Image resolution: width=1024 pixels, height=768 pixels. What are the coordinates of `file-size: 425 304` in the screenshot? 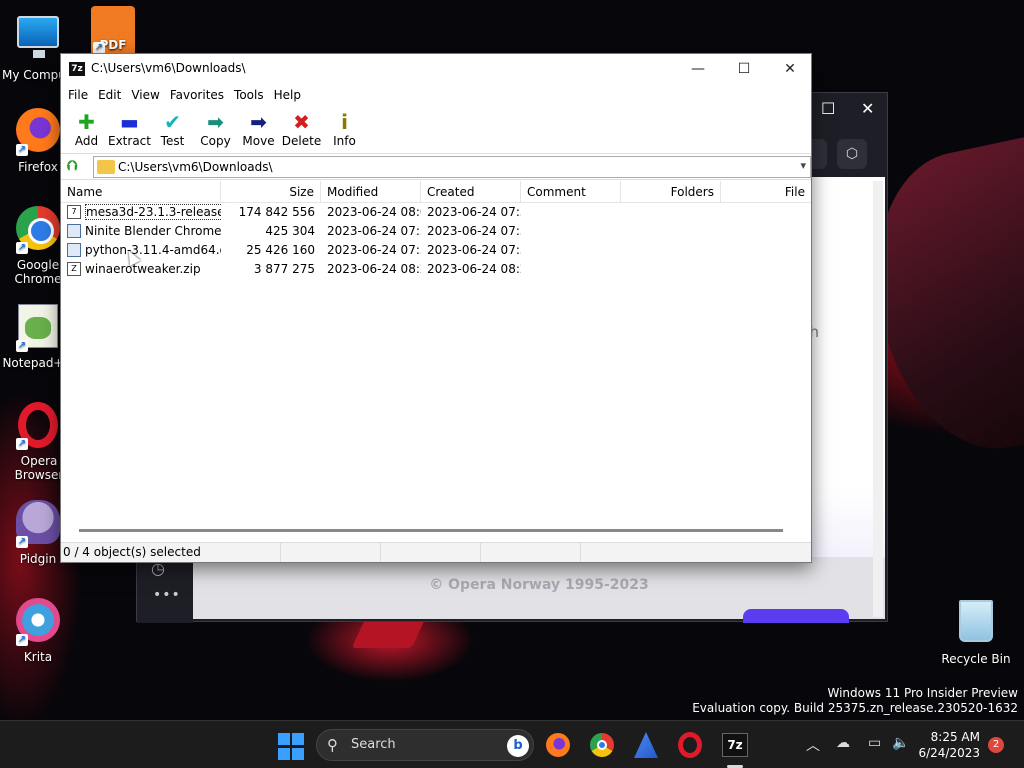 It's located at (290, 231).